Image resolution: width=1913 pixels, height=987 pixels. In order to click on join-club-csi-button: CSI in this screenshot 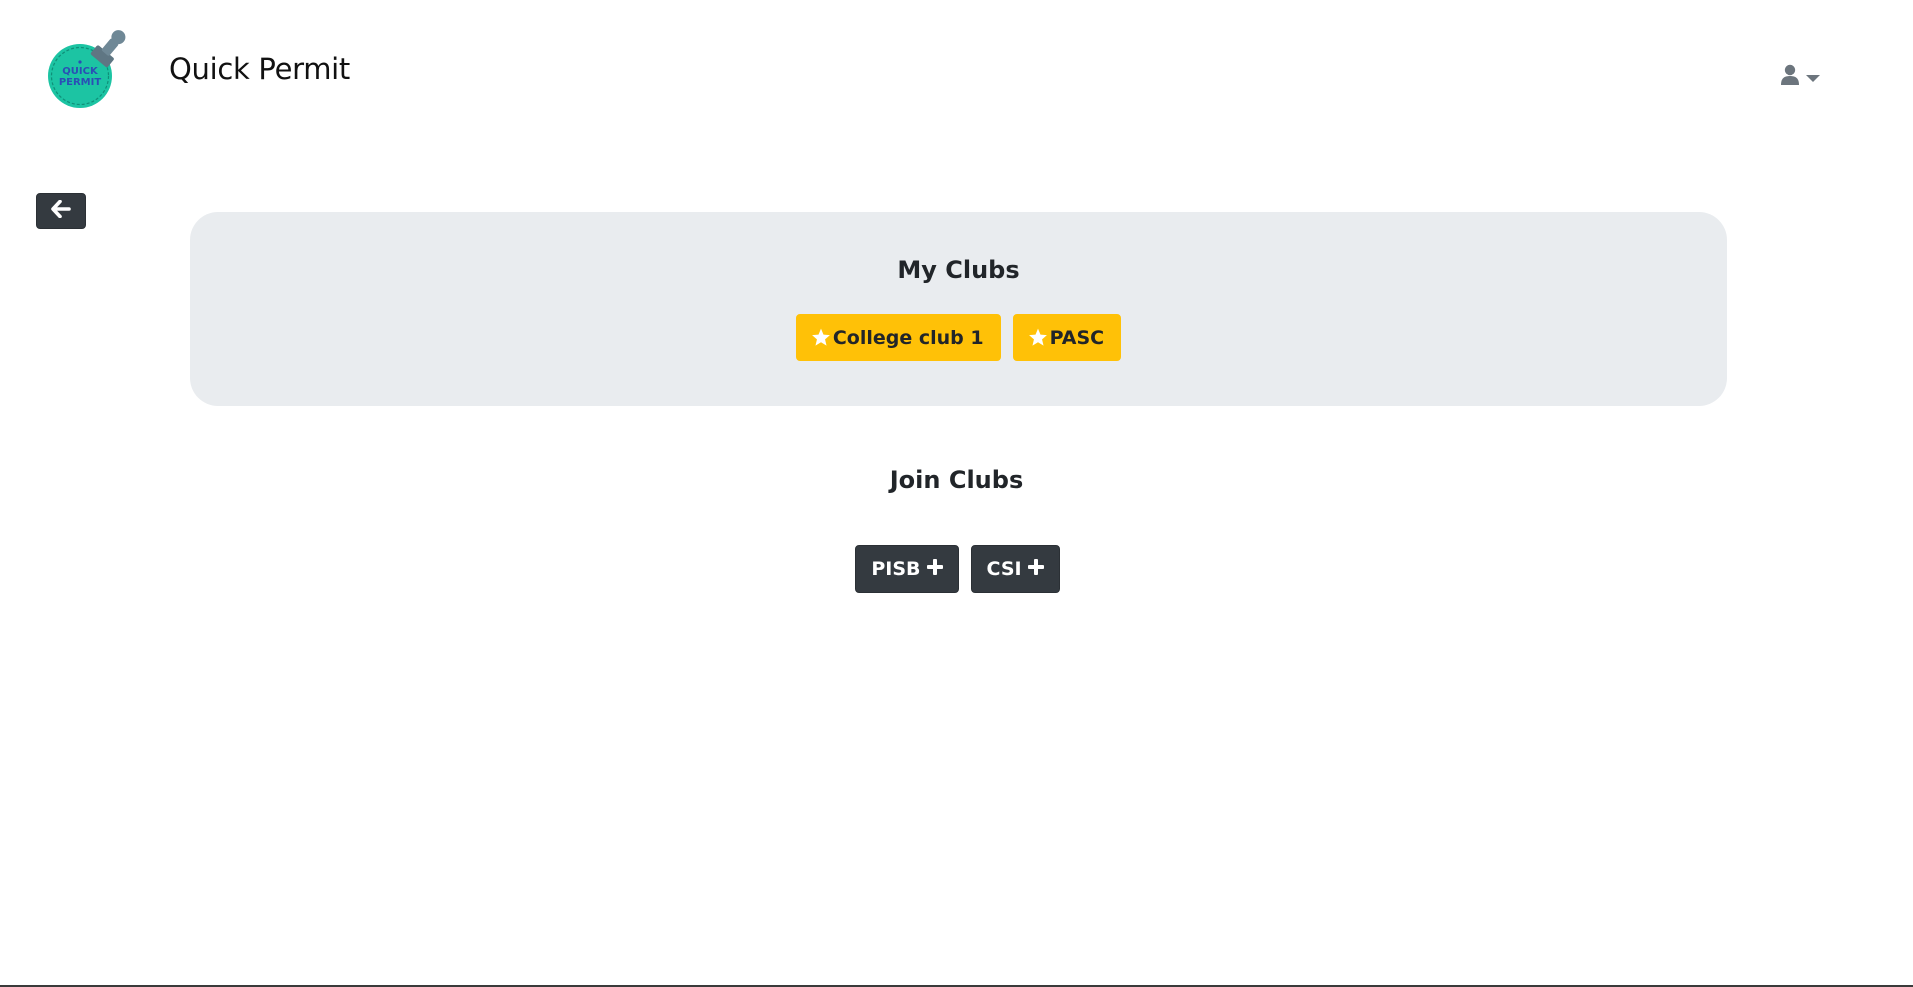, I will do `click(1015, 569)`.